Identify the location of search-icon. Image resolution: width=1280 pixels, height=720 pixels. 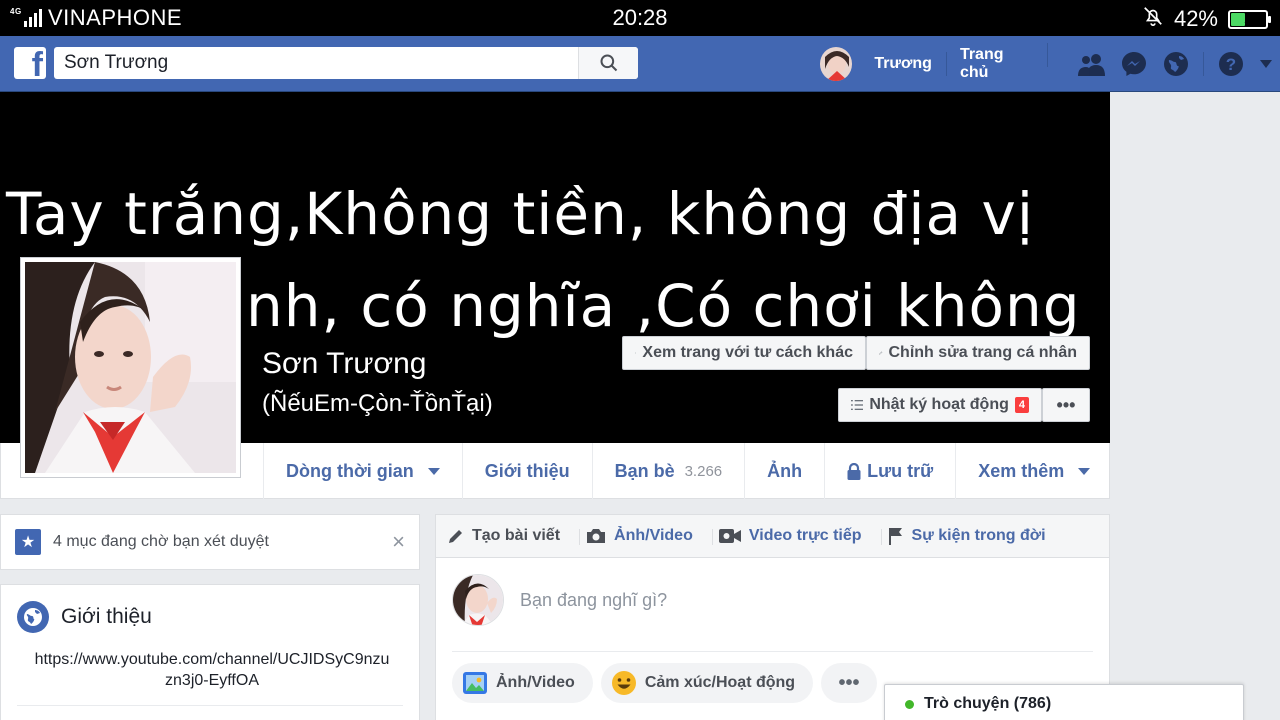
(608, 63).